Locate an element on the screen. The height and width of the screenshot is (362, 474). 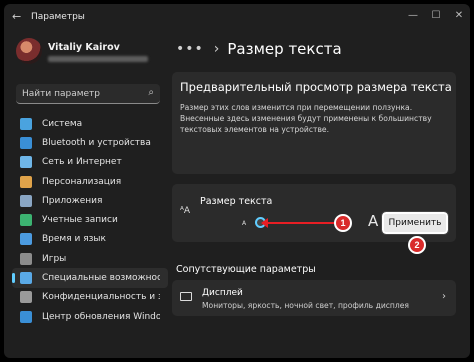
search-box: ⌕ is located at coordinates (88, 94).